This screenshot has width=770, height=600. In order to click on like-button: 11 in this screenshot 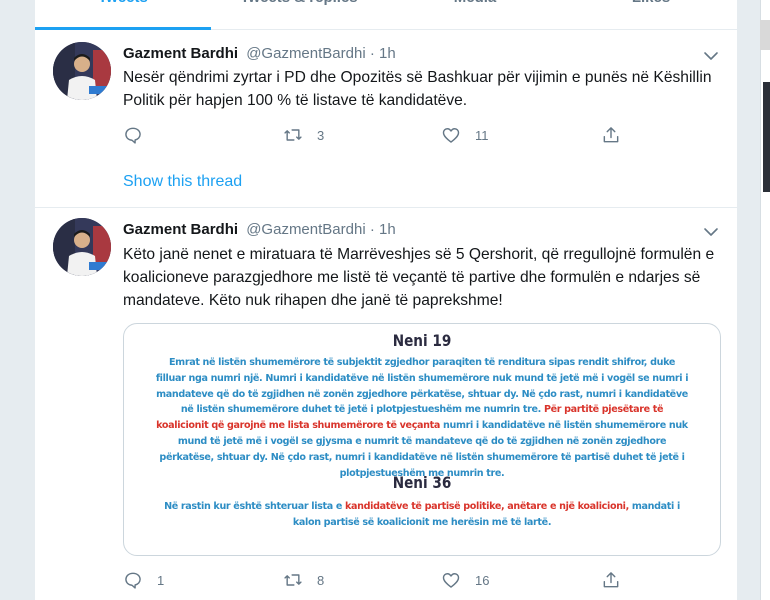, I will do `click(465, 135)`.